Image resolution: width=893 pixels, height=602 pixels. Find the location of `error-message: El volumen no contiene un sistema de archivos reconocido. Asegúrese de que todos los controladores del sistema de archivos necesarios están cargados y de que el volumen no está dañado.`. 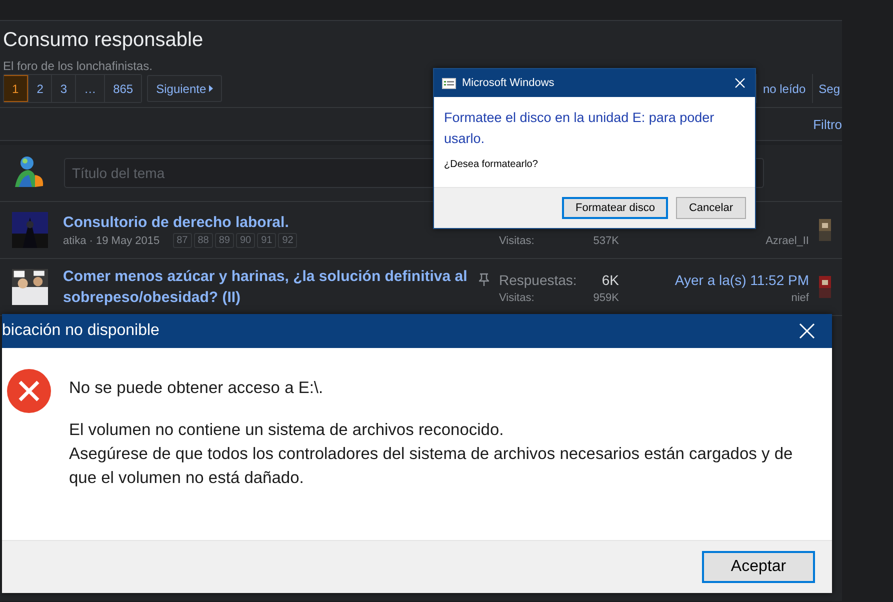

error-message: El volumen no contiene un sistema de archivos reconocido. Asegúrese de que todos los controladores del sistema de archivos necesarios están cargados y de que el volumen no está dañado. is located at coordinates (431, 454).